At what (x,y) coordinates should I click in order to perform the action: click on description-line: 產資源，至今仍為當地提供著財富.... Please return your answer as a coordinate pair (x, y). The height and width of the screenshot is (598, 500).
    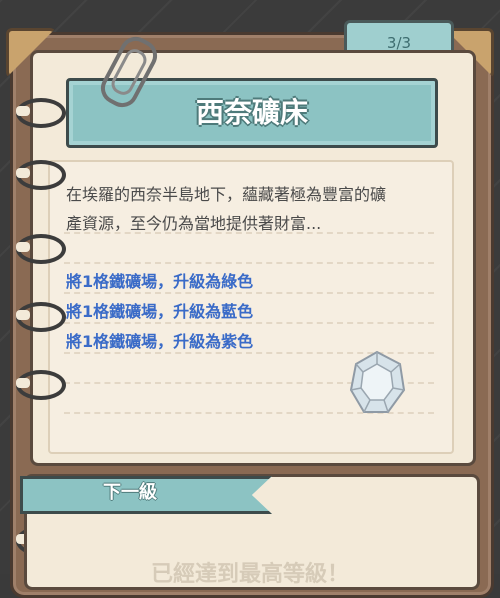
    Looking at the image, I should click on (194, 223).